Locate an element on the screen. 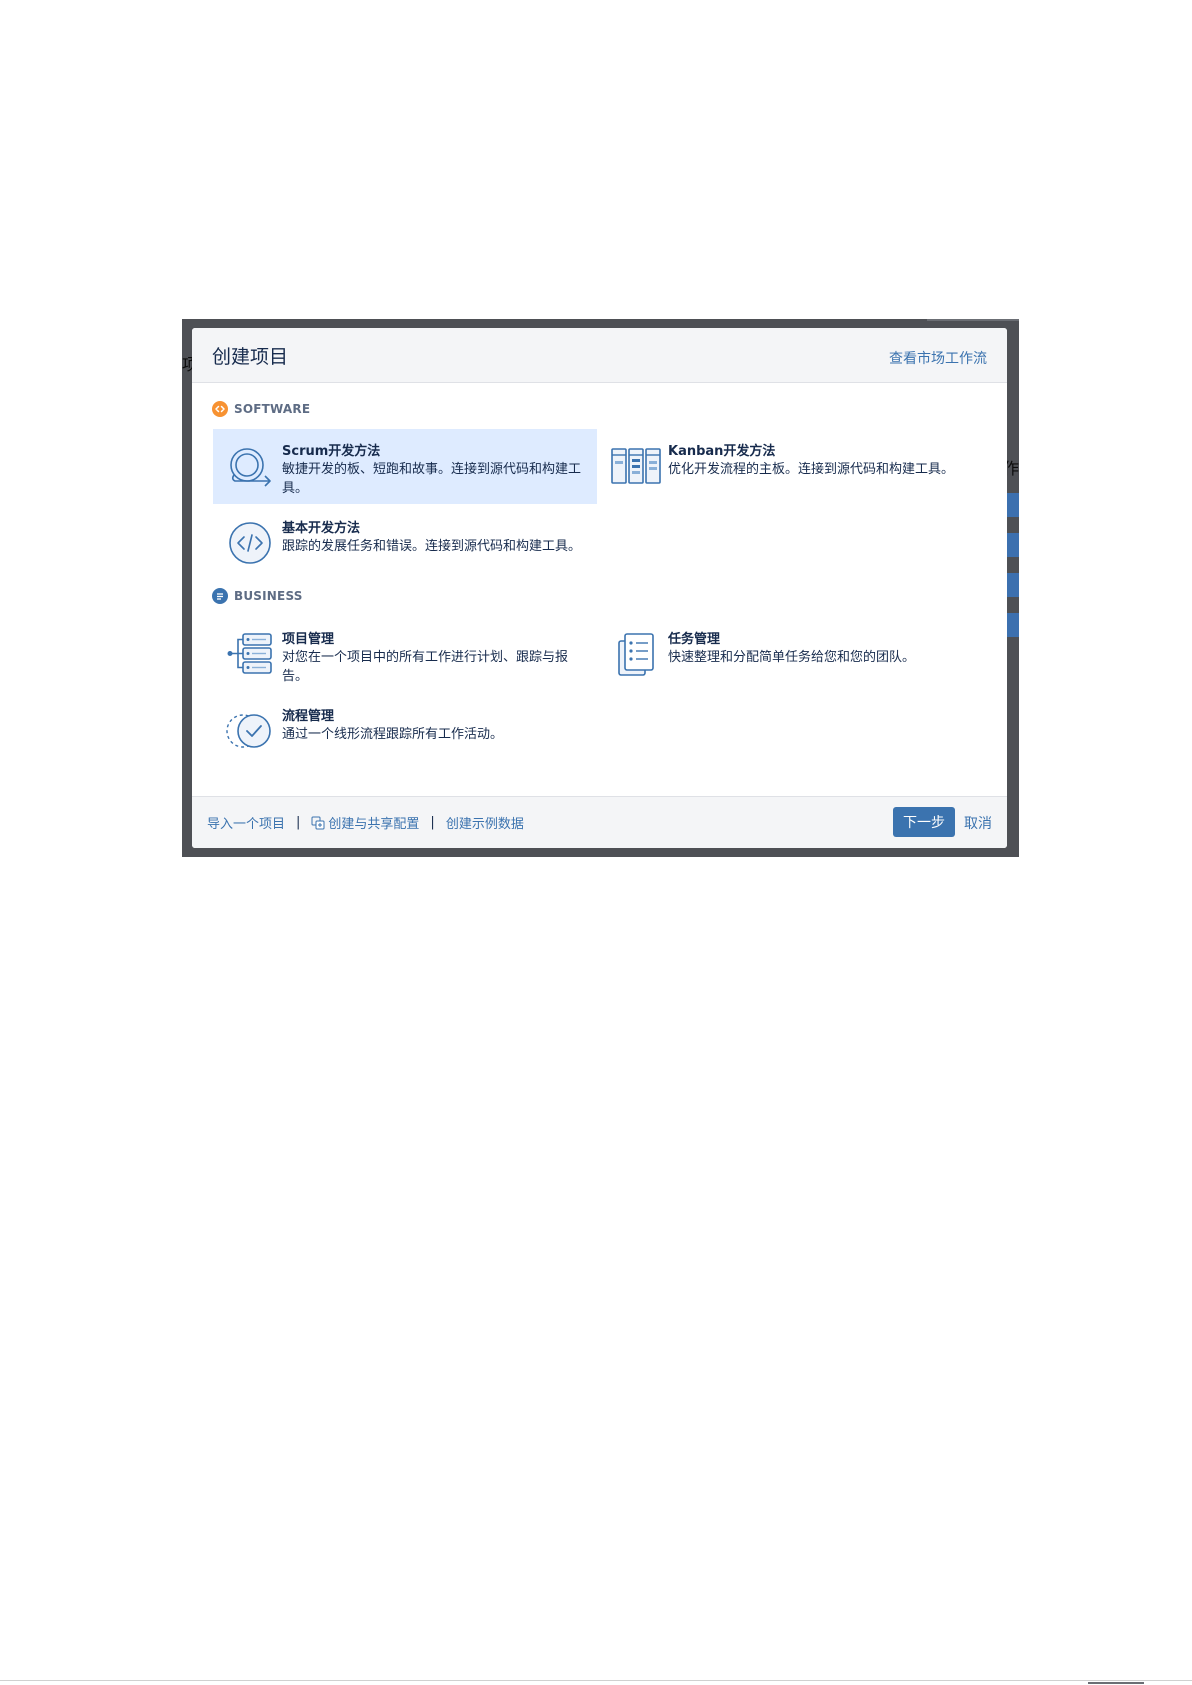 The width and height of the screenshot is (1192, 1685). project-type-title: 任务管理 is located at coordinates (694, 639).